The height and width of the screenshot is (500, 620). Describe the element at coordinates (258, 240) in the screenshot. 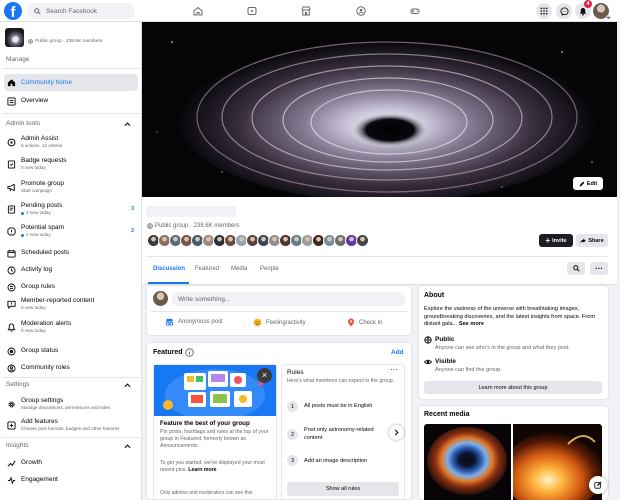

I see `member-avatars` at that location.